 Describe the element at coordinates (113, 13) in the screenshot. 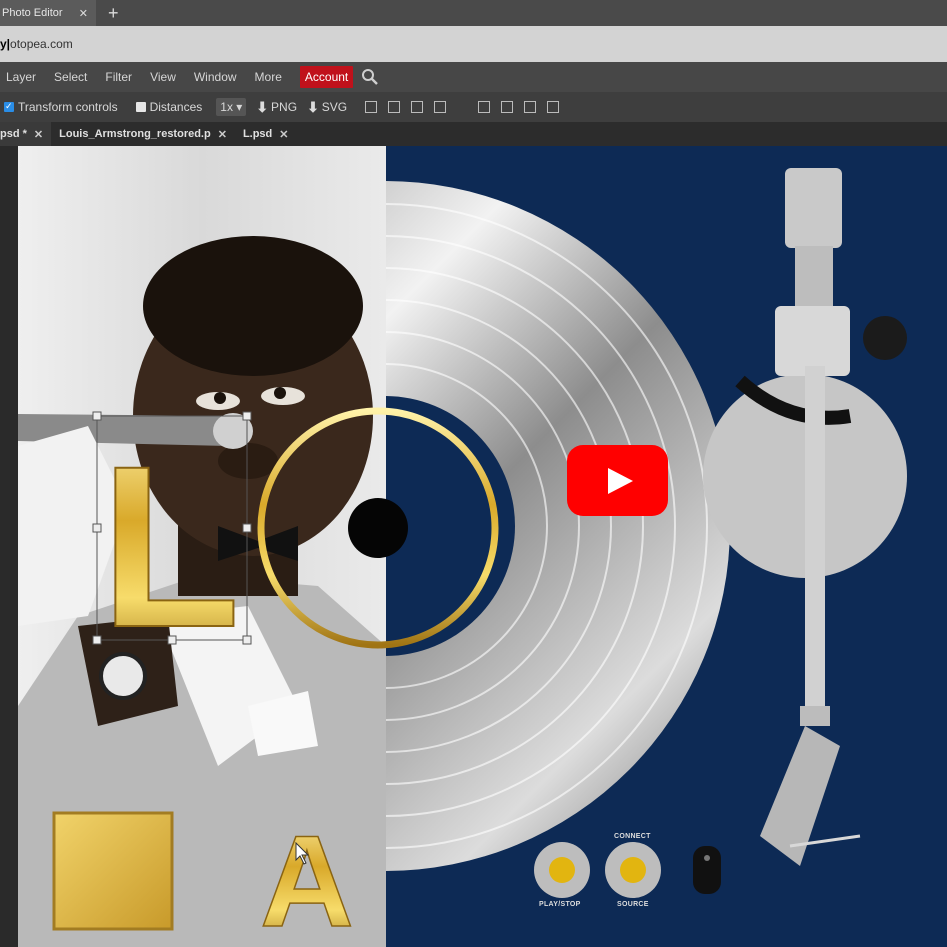

I see `new-tab-button: +` at that location.